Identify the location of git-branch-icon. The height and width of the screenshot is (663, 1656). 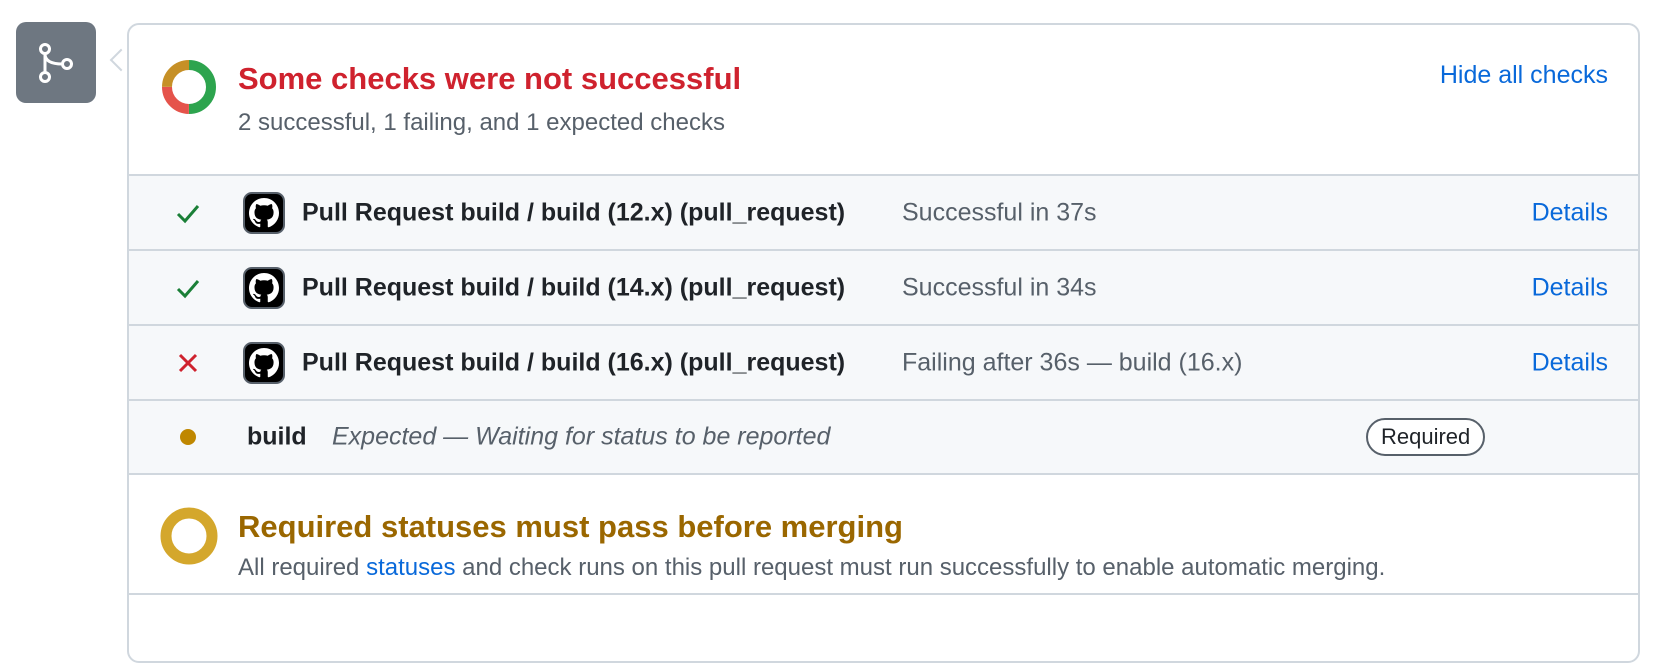
(56, 62).